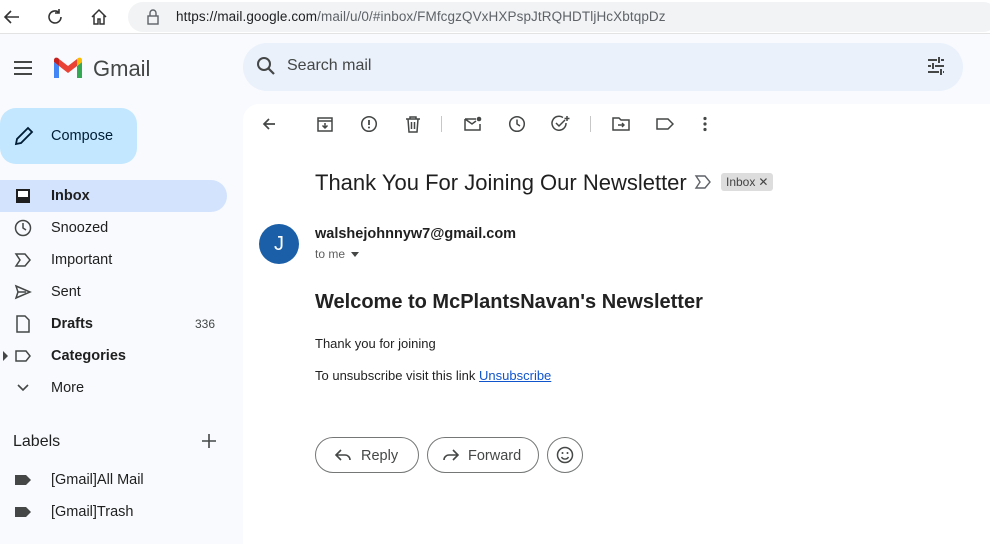 The width and height of the screenshot is (990, 544). I want to click on label-outline-icon, so click(23, 356).